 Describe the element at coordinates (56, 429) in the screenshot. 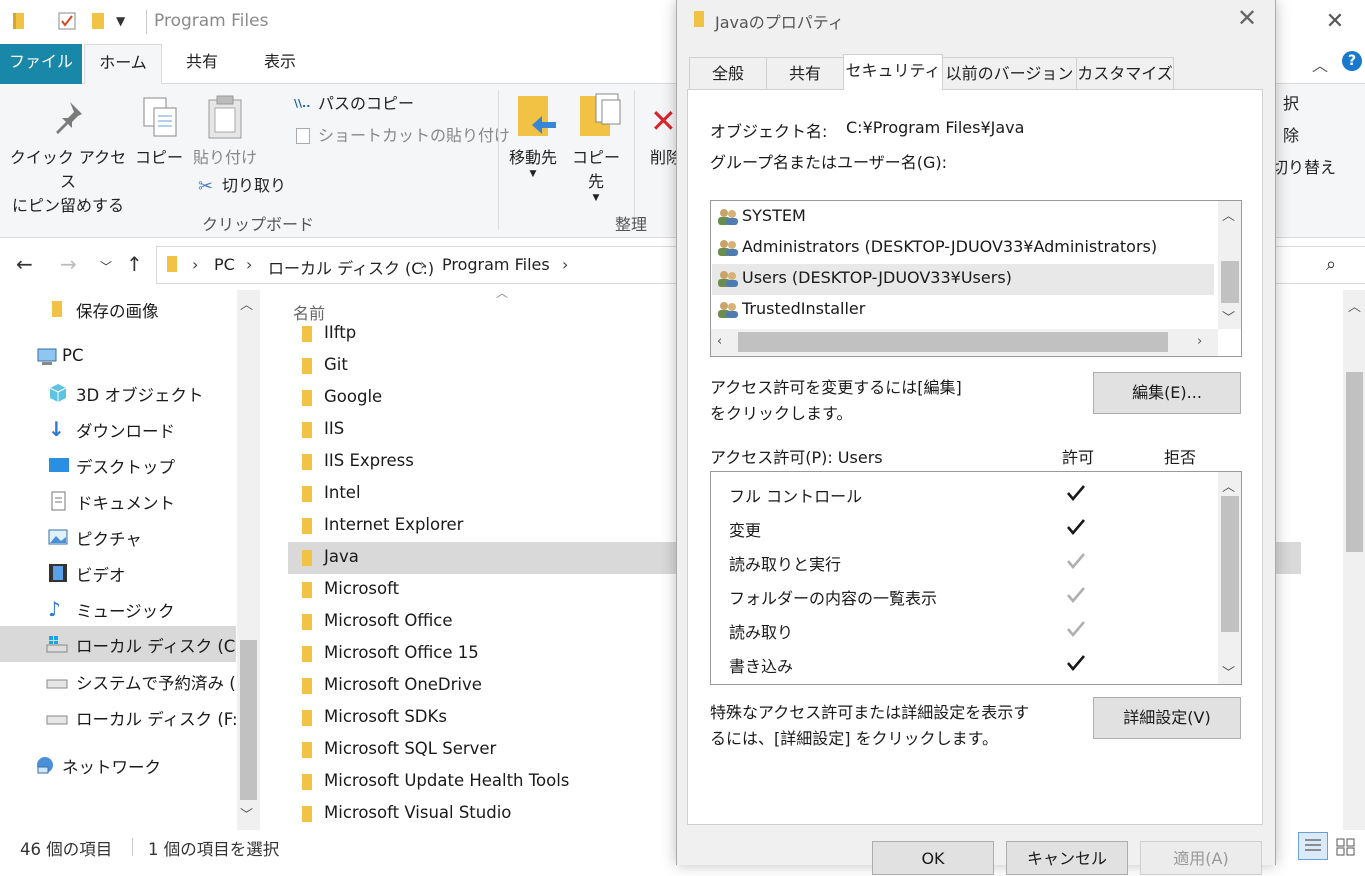

I see `download-icon: ↓` at that location.